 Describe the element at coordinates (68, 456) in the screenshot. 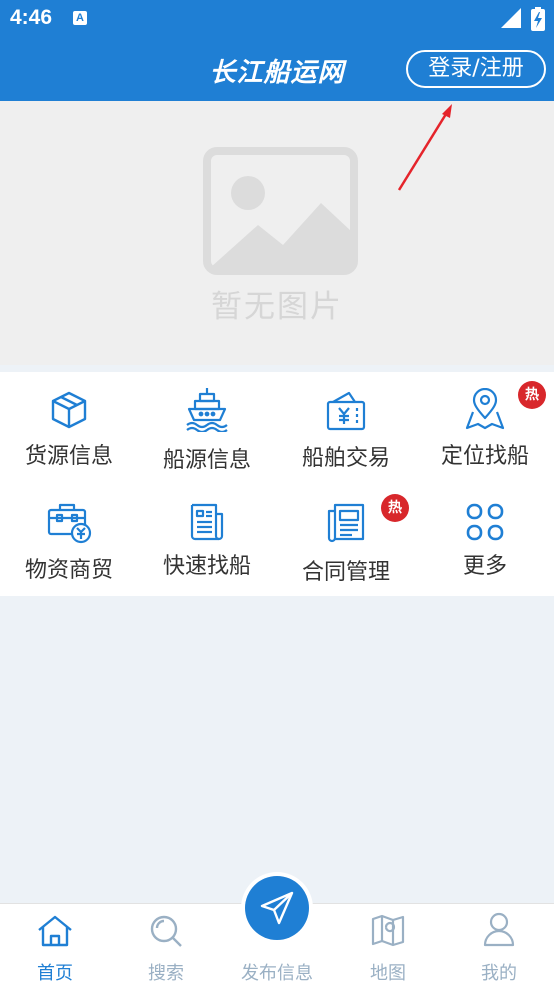

I see `menu-label-cargo: 货源信息` at that location.